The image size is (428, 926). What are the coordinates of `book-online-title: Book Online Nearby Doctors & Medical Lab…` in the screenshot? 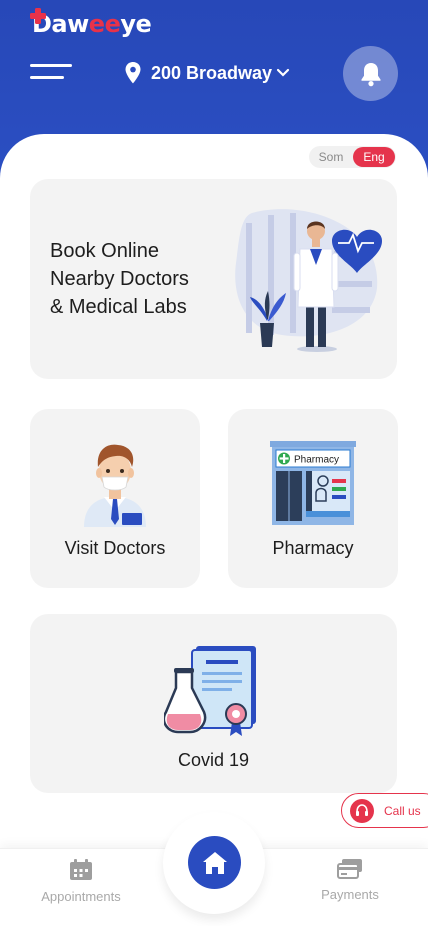 It's located at (119, 279).